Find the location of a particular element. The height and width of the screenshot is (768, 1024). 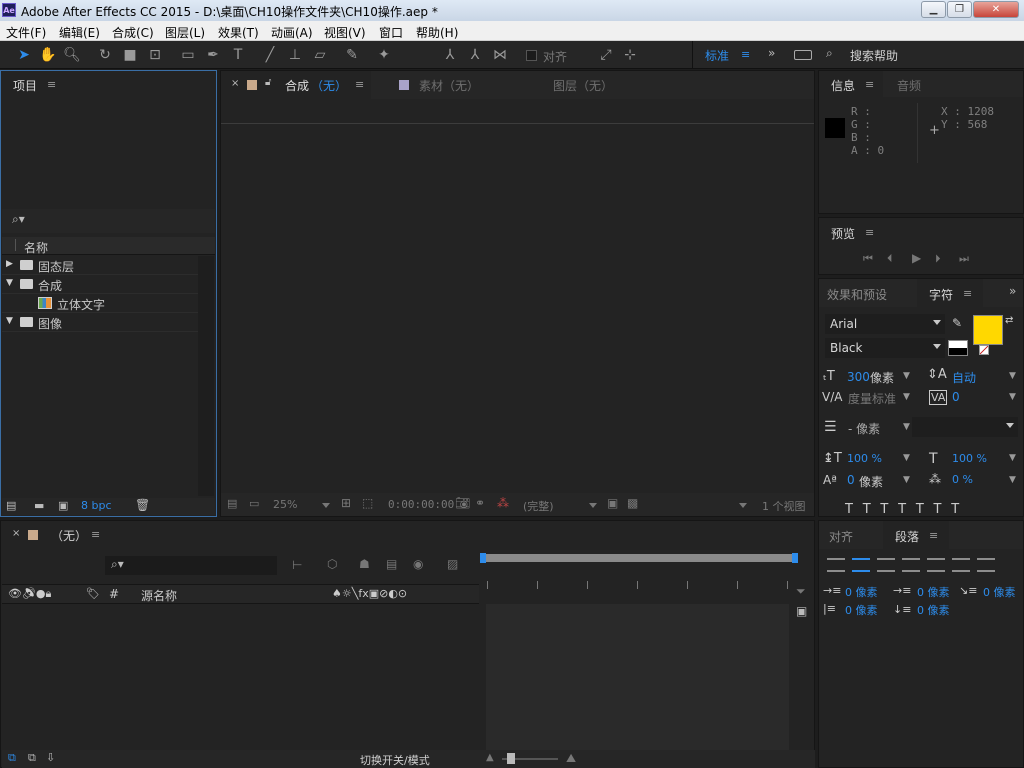

swap-colors-icon: ⇄ is located at coordinates (1009, 320).